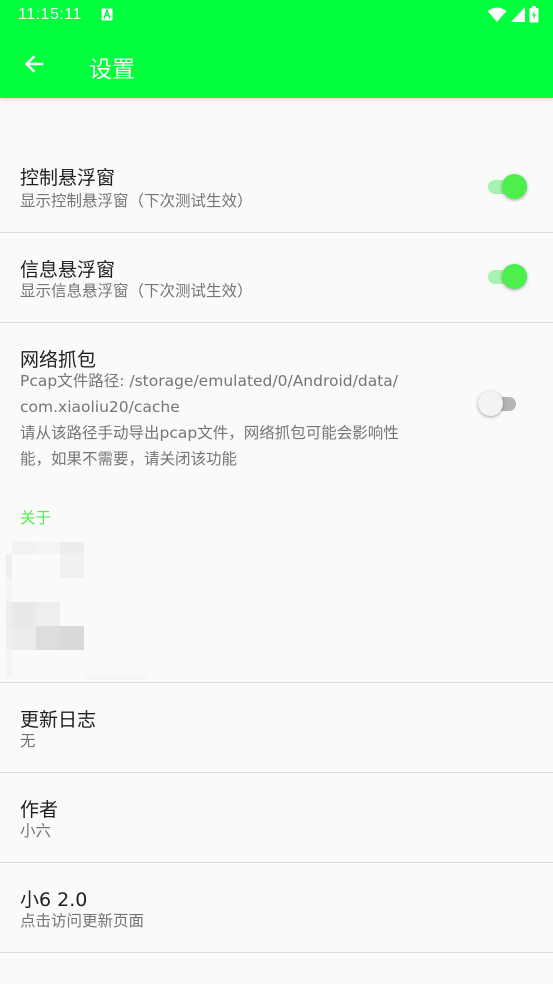  Describe the element at coordinates (276, 952) in the screenshot. I see `divider` at that location.